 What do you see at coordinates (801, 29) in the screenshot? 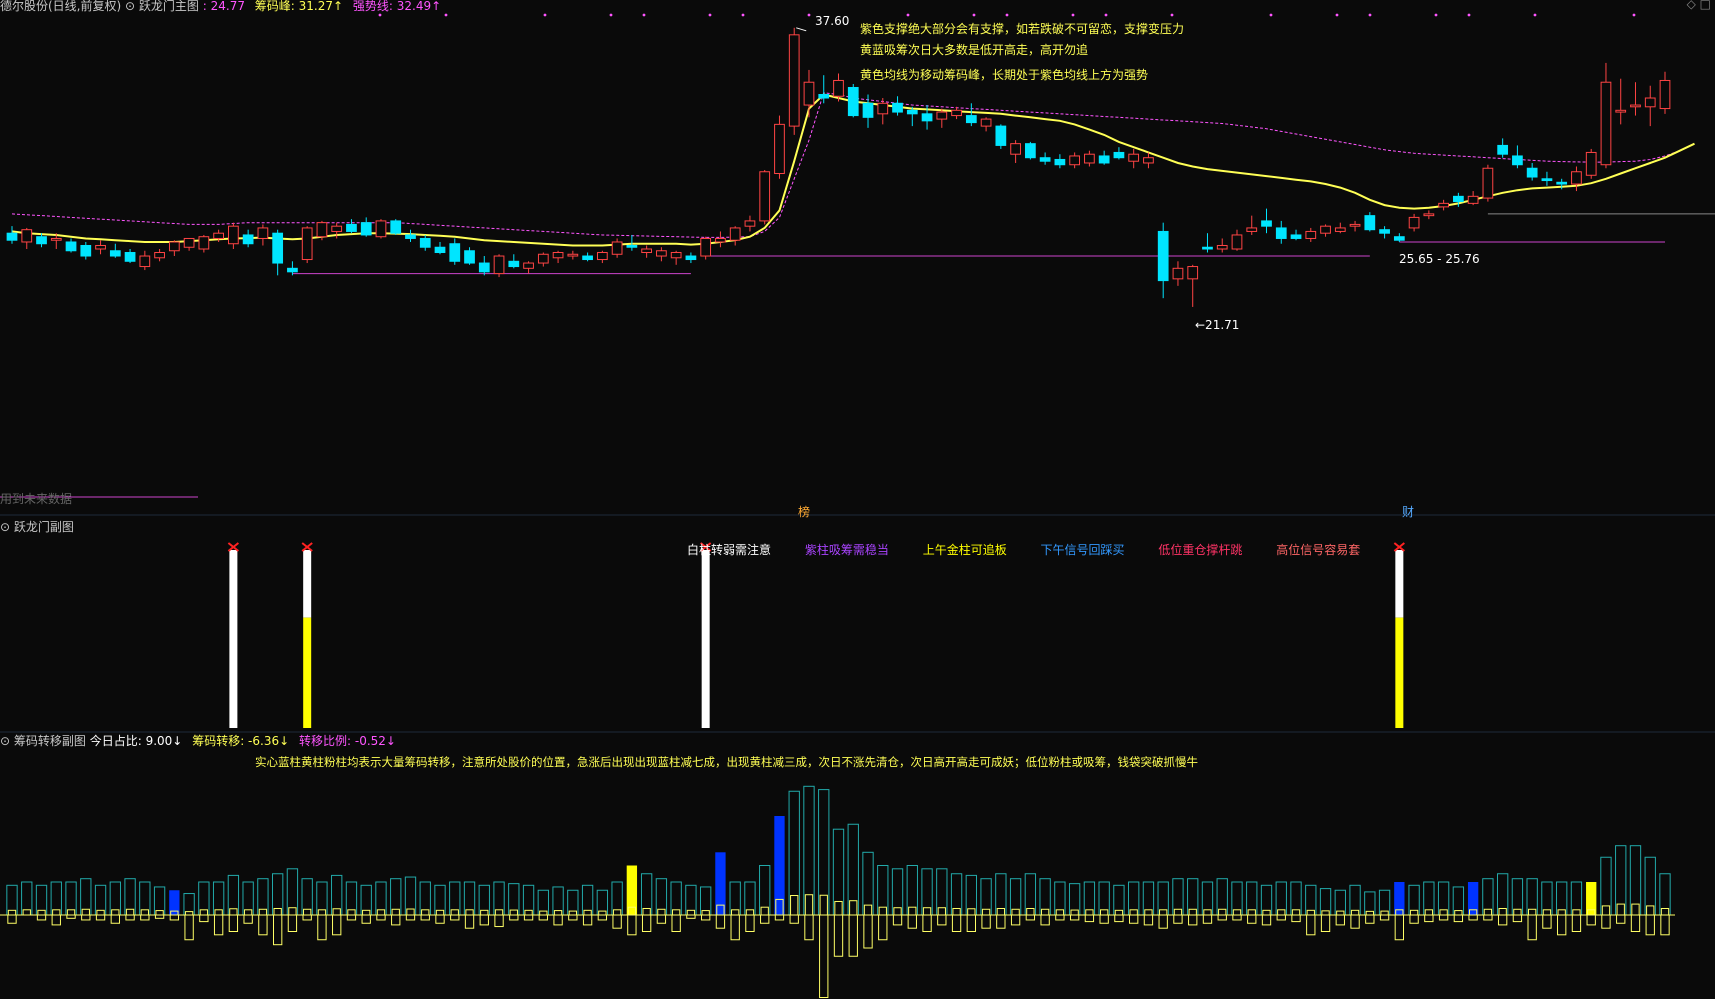
I see `high-marker-arrow` at bounding box center [801, 29].